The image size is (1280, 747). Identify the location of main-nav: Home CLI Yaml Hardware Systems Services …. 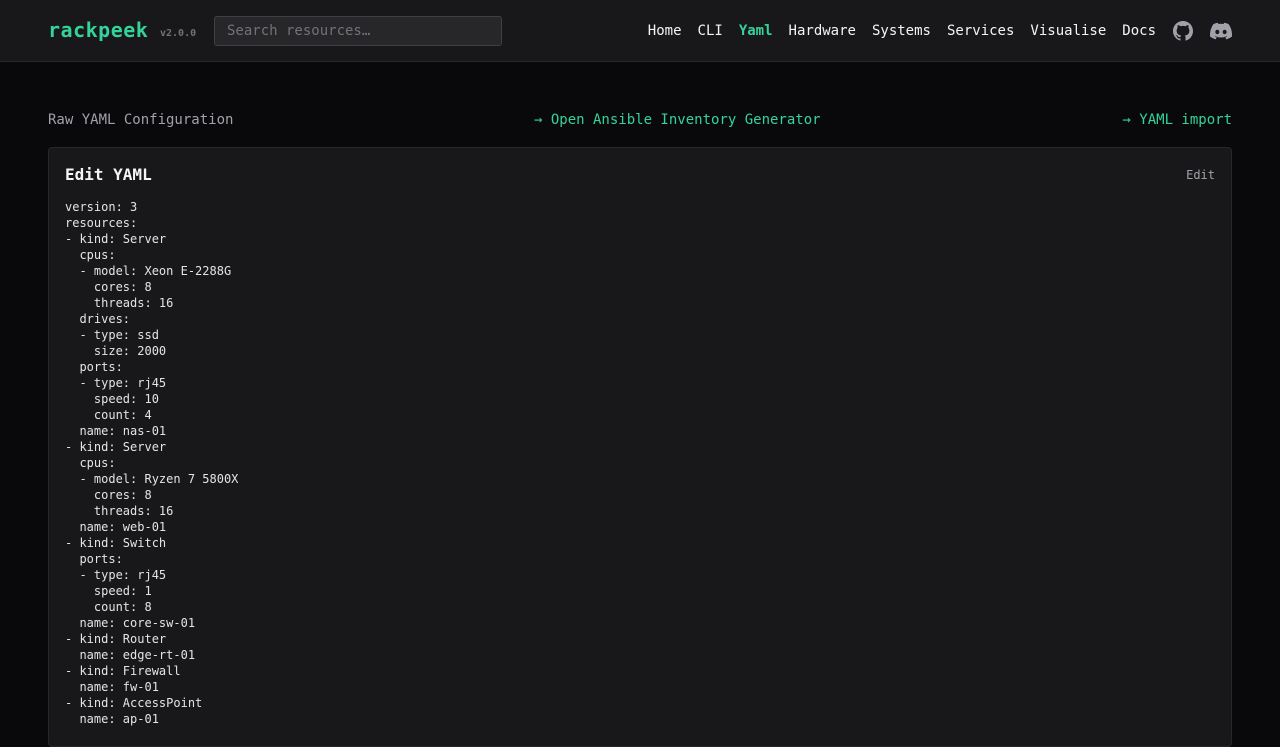
(932, 31).